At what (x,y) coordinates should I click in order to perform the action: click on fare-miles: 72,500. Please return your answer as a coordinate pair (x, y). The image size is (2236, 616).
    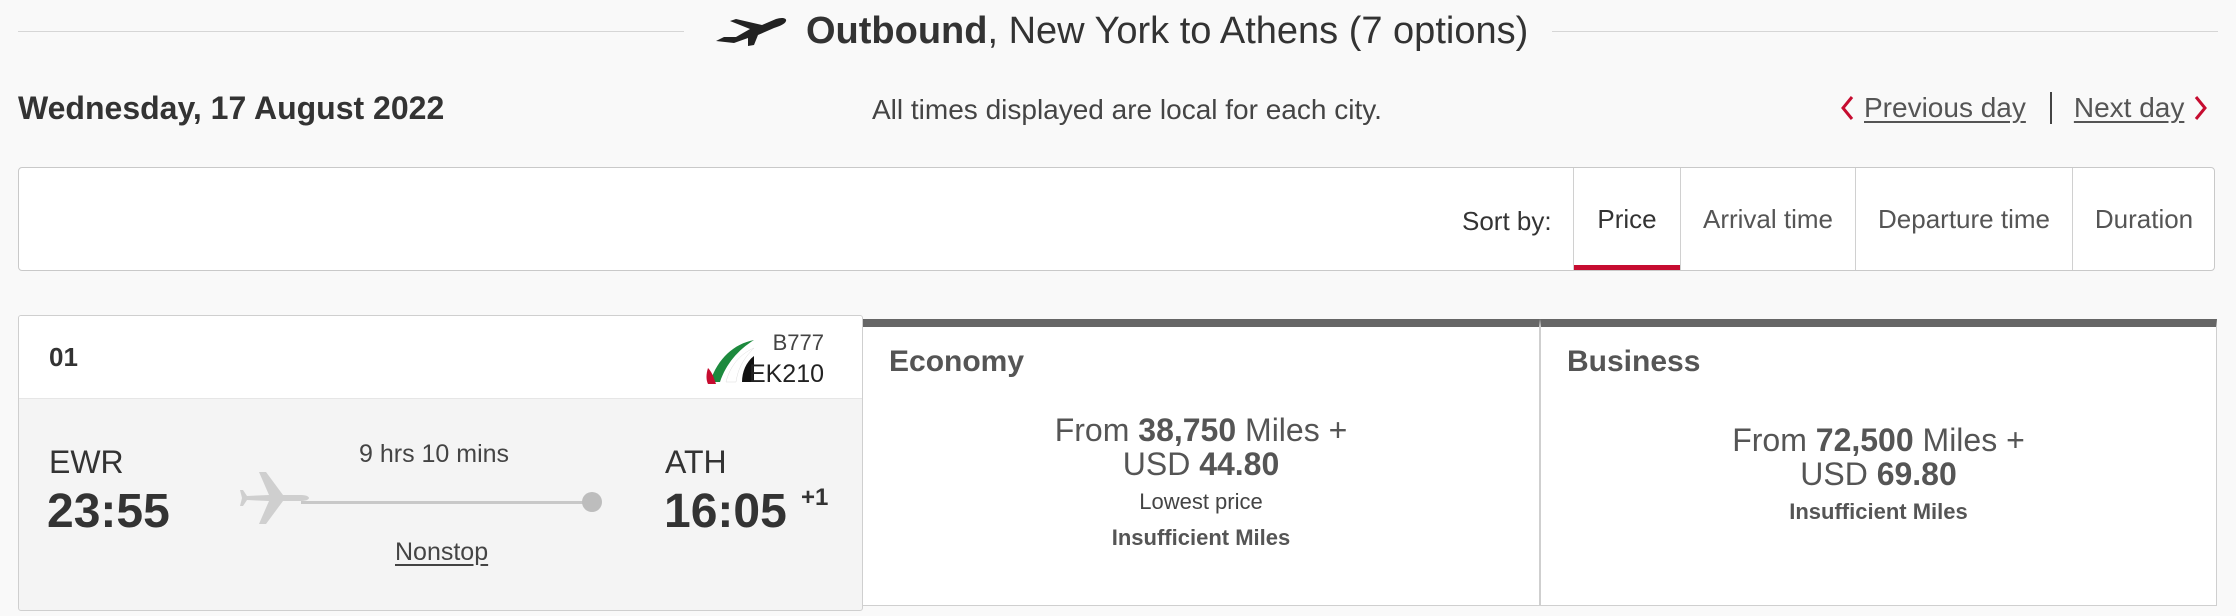
    Looking at the image, I should click on (1864, 440).